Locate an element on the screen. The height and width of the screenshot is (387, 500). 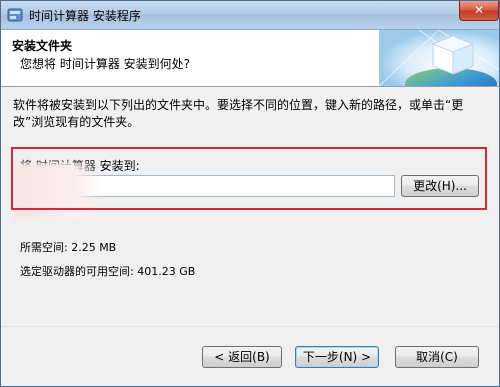
next-button: 下一步(N) > is located at coordinates (337, 357).